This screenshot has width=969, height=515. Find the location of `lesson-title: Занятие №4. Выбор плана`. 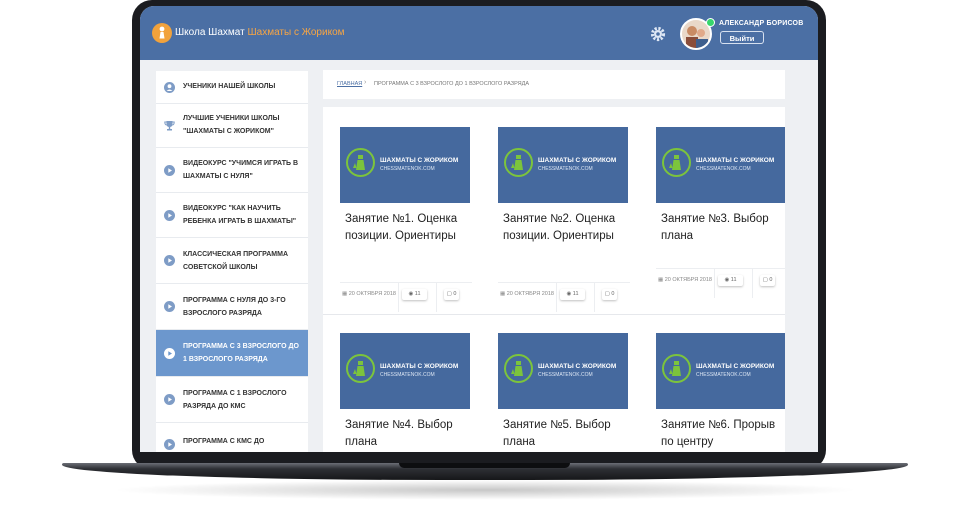

lesson-title: Занятие №4. Выбор плана is located at coordinates (407, 434).